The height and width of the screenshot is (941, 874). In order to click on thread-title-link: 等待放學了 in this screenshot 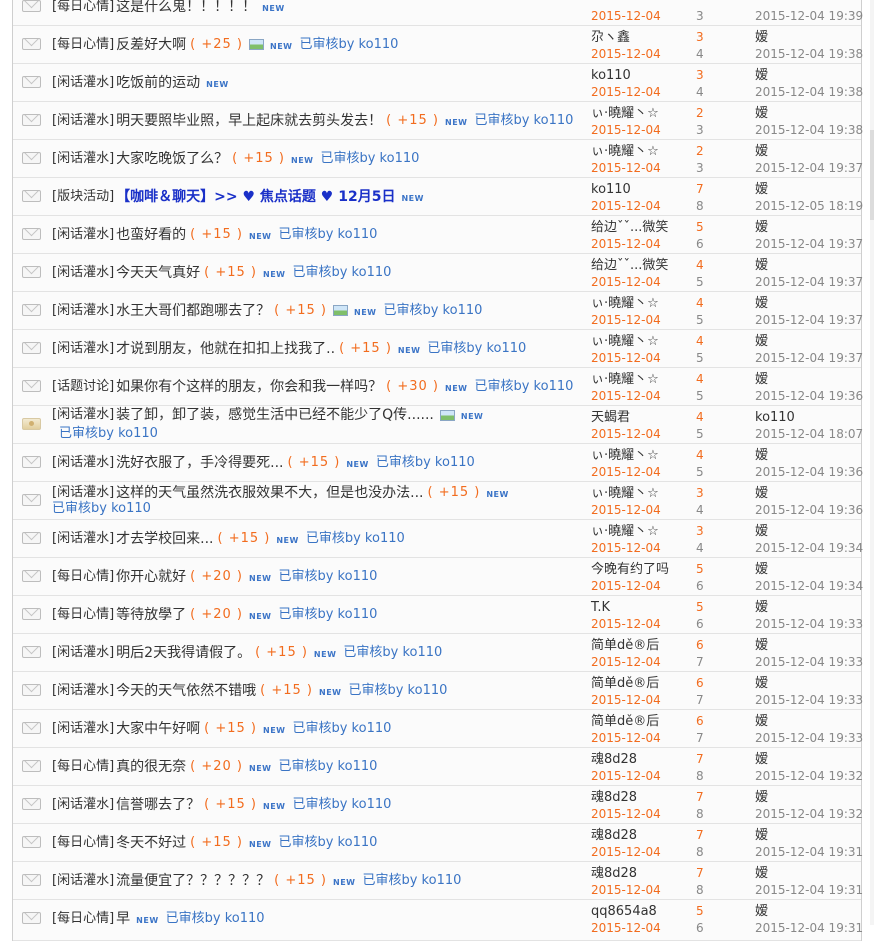, I will do `click(151, 615)`.